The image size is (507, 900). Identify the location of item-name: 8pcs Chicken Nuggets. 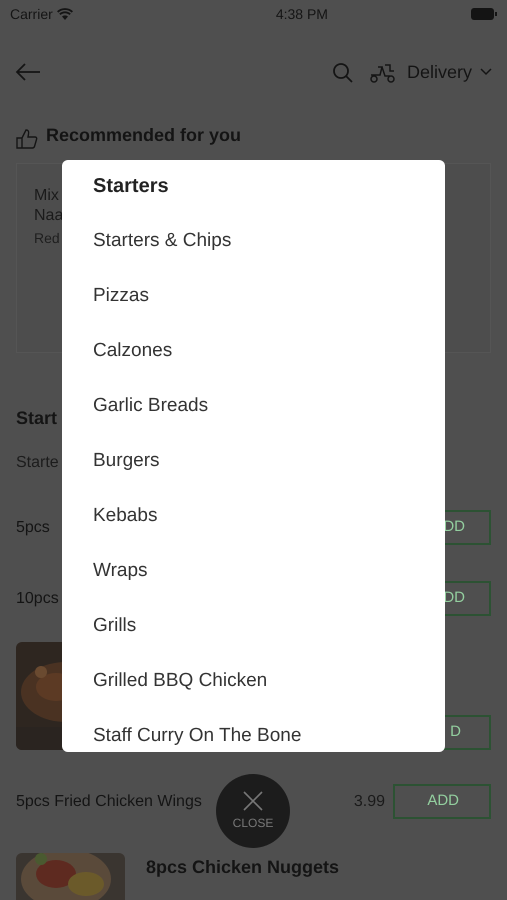
(243, 867).